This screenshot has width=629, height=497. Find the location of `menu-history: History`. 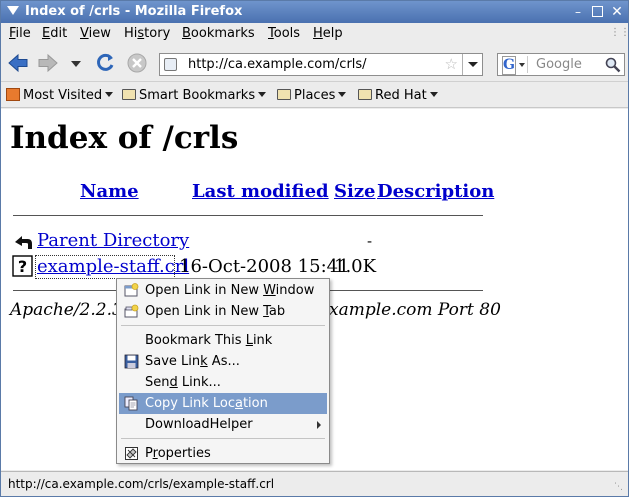

menu-history: History is located at coordinates (147, 33).